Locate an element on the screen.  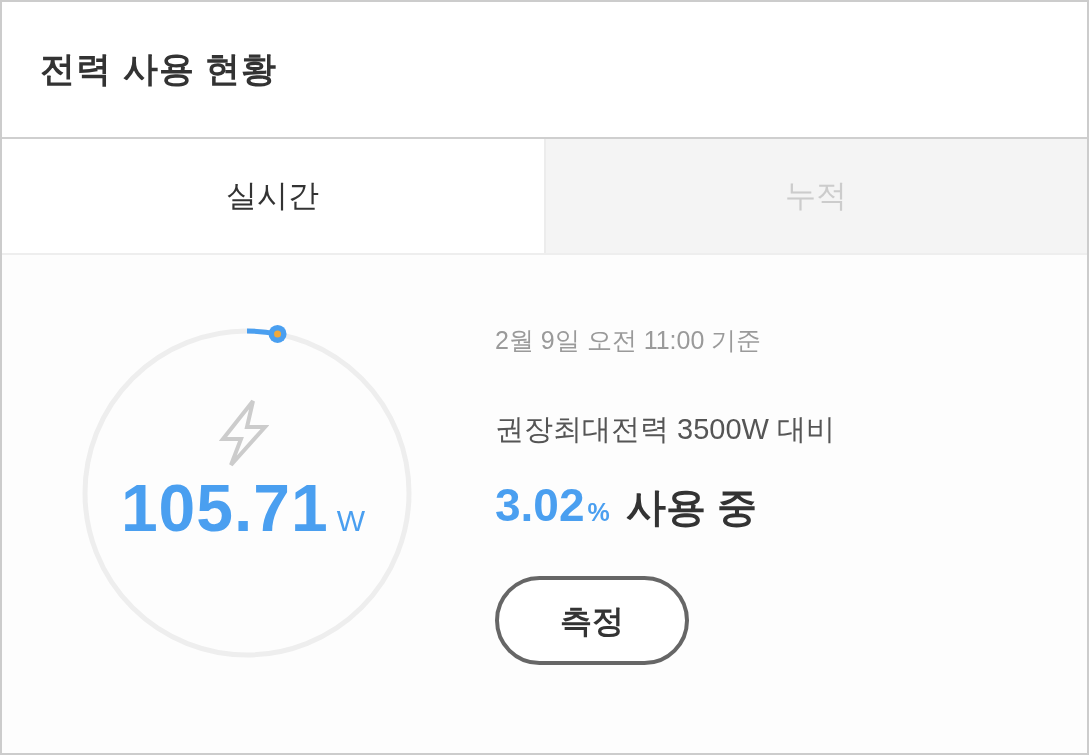
lightning-bolt-icon is located at coordinates (244, 433).